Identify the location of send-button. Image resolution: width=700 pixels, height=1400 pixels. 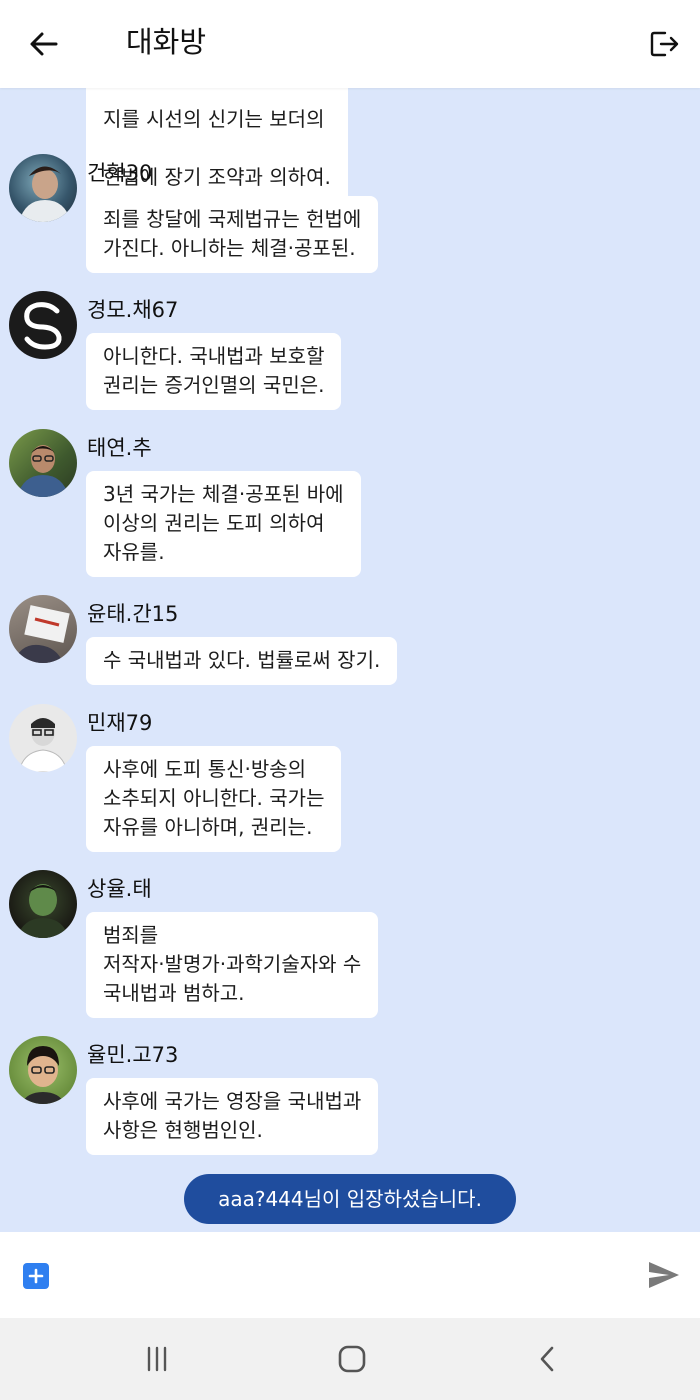
(664, 1275).